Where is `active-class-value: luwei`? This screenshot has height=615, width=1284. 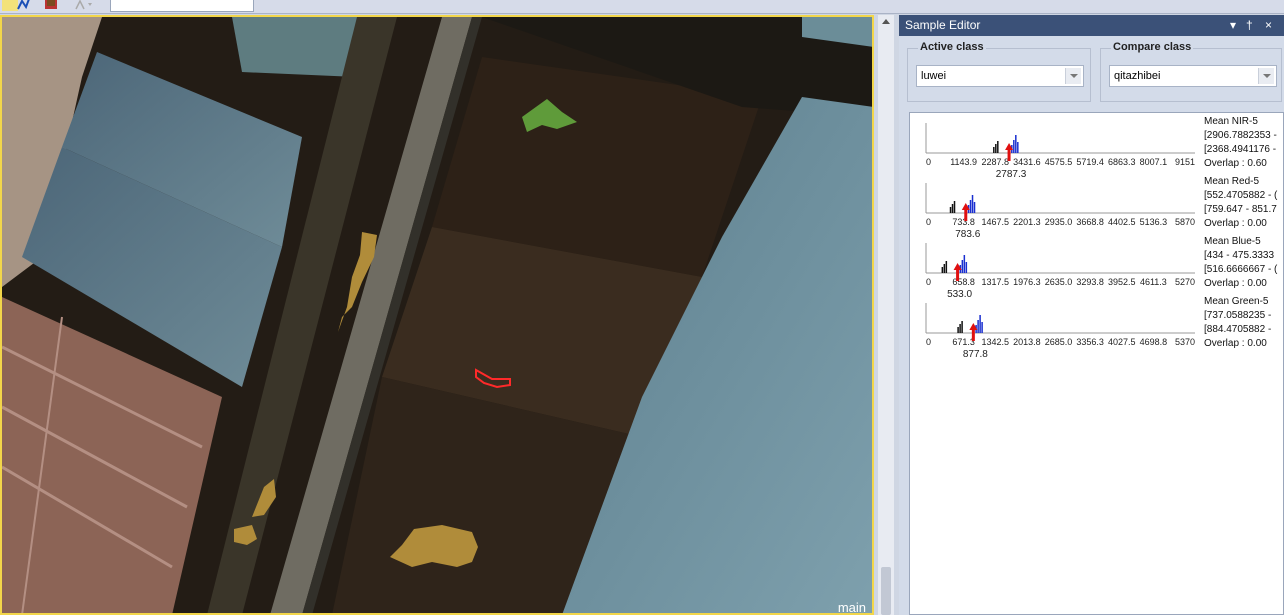
active-class-value: luwei is located at coordinates (934, 76).